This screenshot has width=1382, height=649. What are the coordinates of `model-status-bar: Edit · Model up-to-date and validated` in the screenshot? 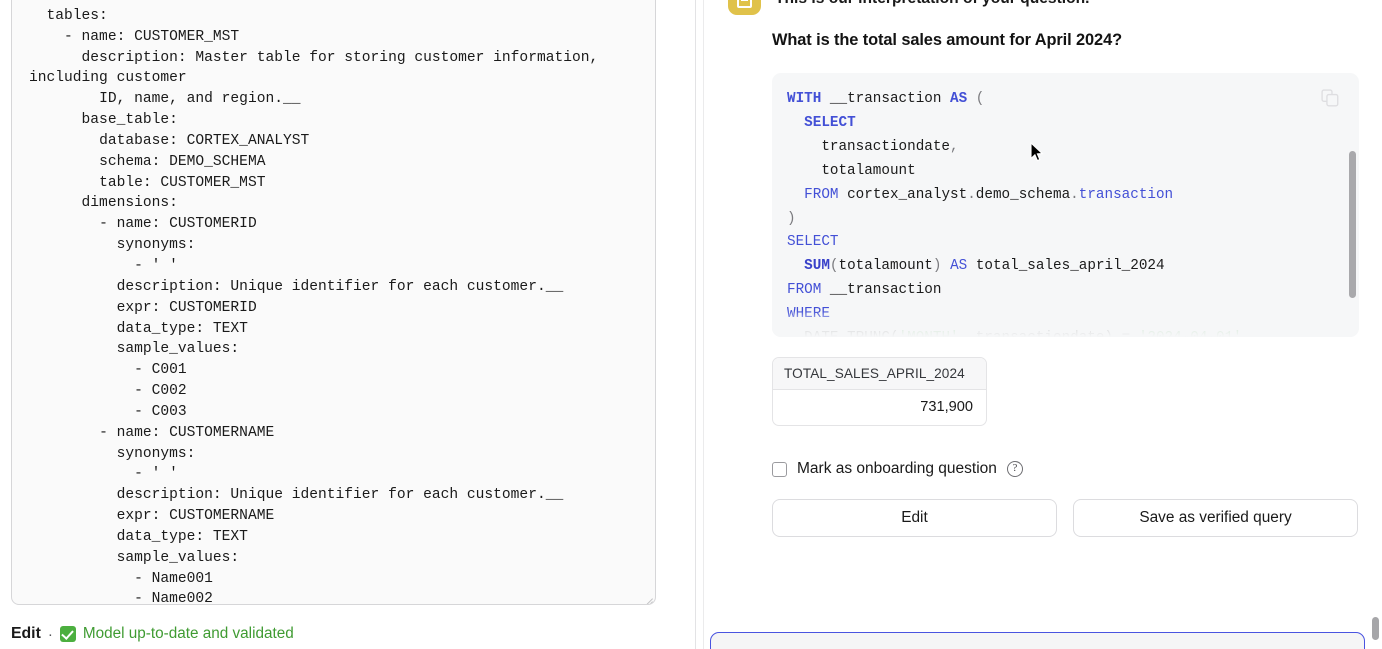 It's located at (152, 634).